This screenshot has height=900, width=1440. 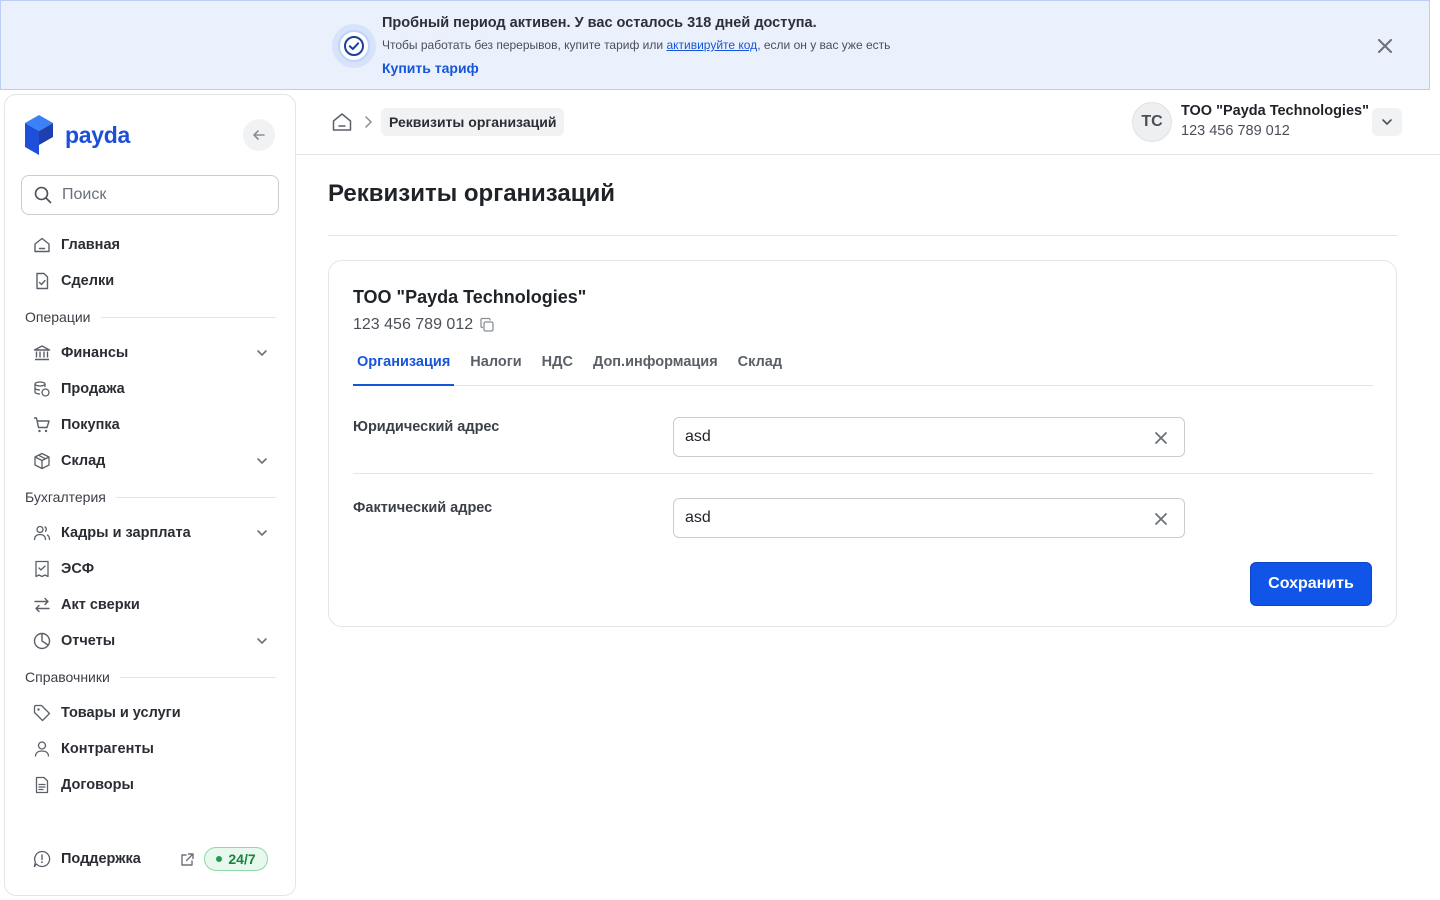 What do you see at coordinates (404, 369) in the screenshot?
I see `tab-organization: Организация` at bounding box center [404, 369].